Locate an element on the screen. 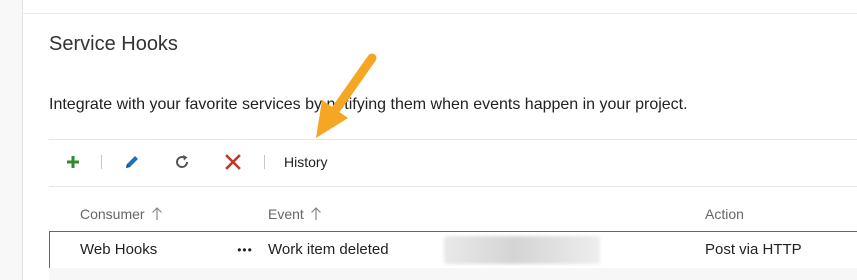 The image size is (857, 280). column-header-label: Event is located at coordinates (286, 214).